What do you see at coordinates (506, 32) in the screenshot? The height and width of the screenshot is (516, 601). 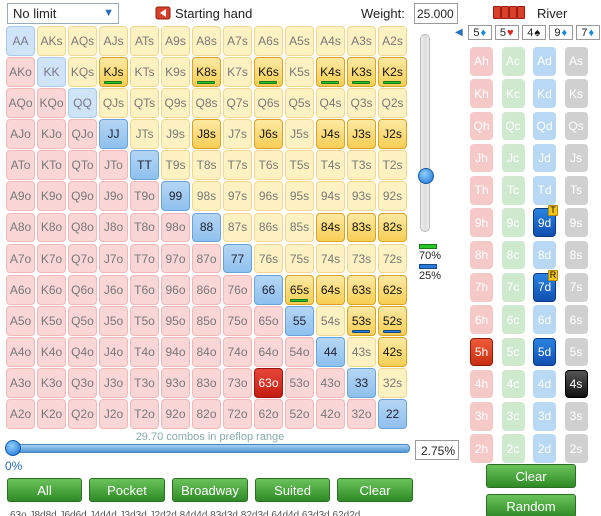 I see `board-card: 5 ♥` at bounding box center [506, 32].